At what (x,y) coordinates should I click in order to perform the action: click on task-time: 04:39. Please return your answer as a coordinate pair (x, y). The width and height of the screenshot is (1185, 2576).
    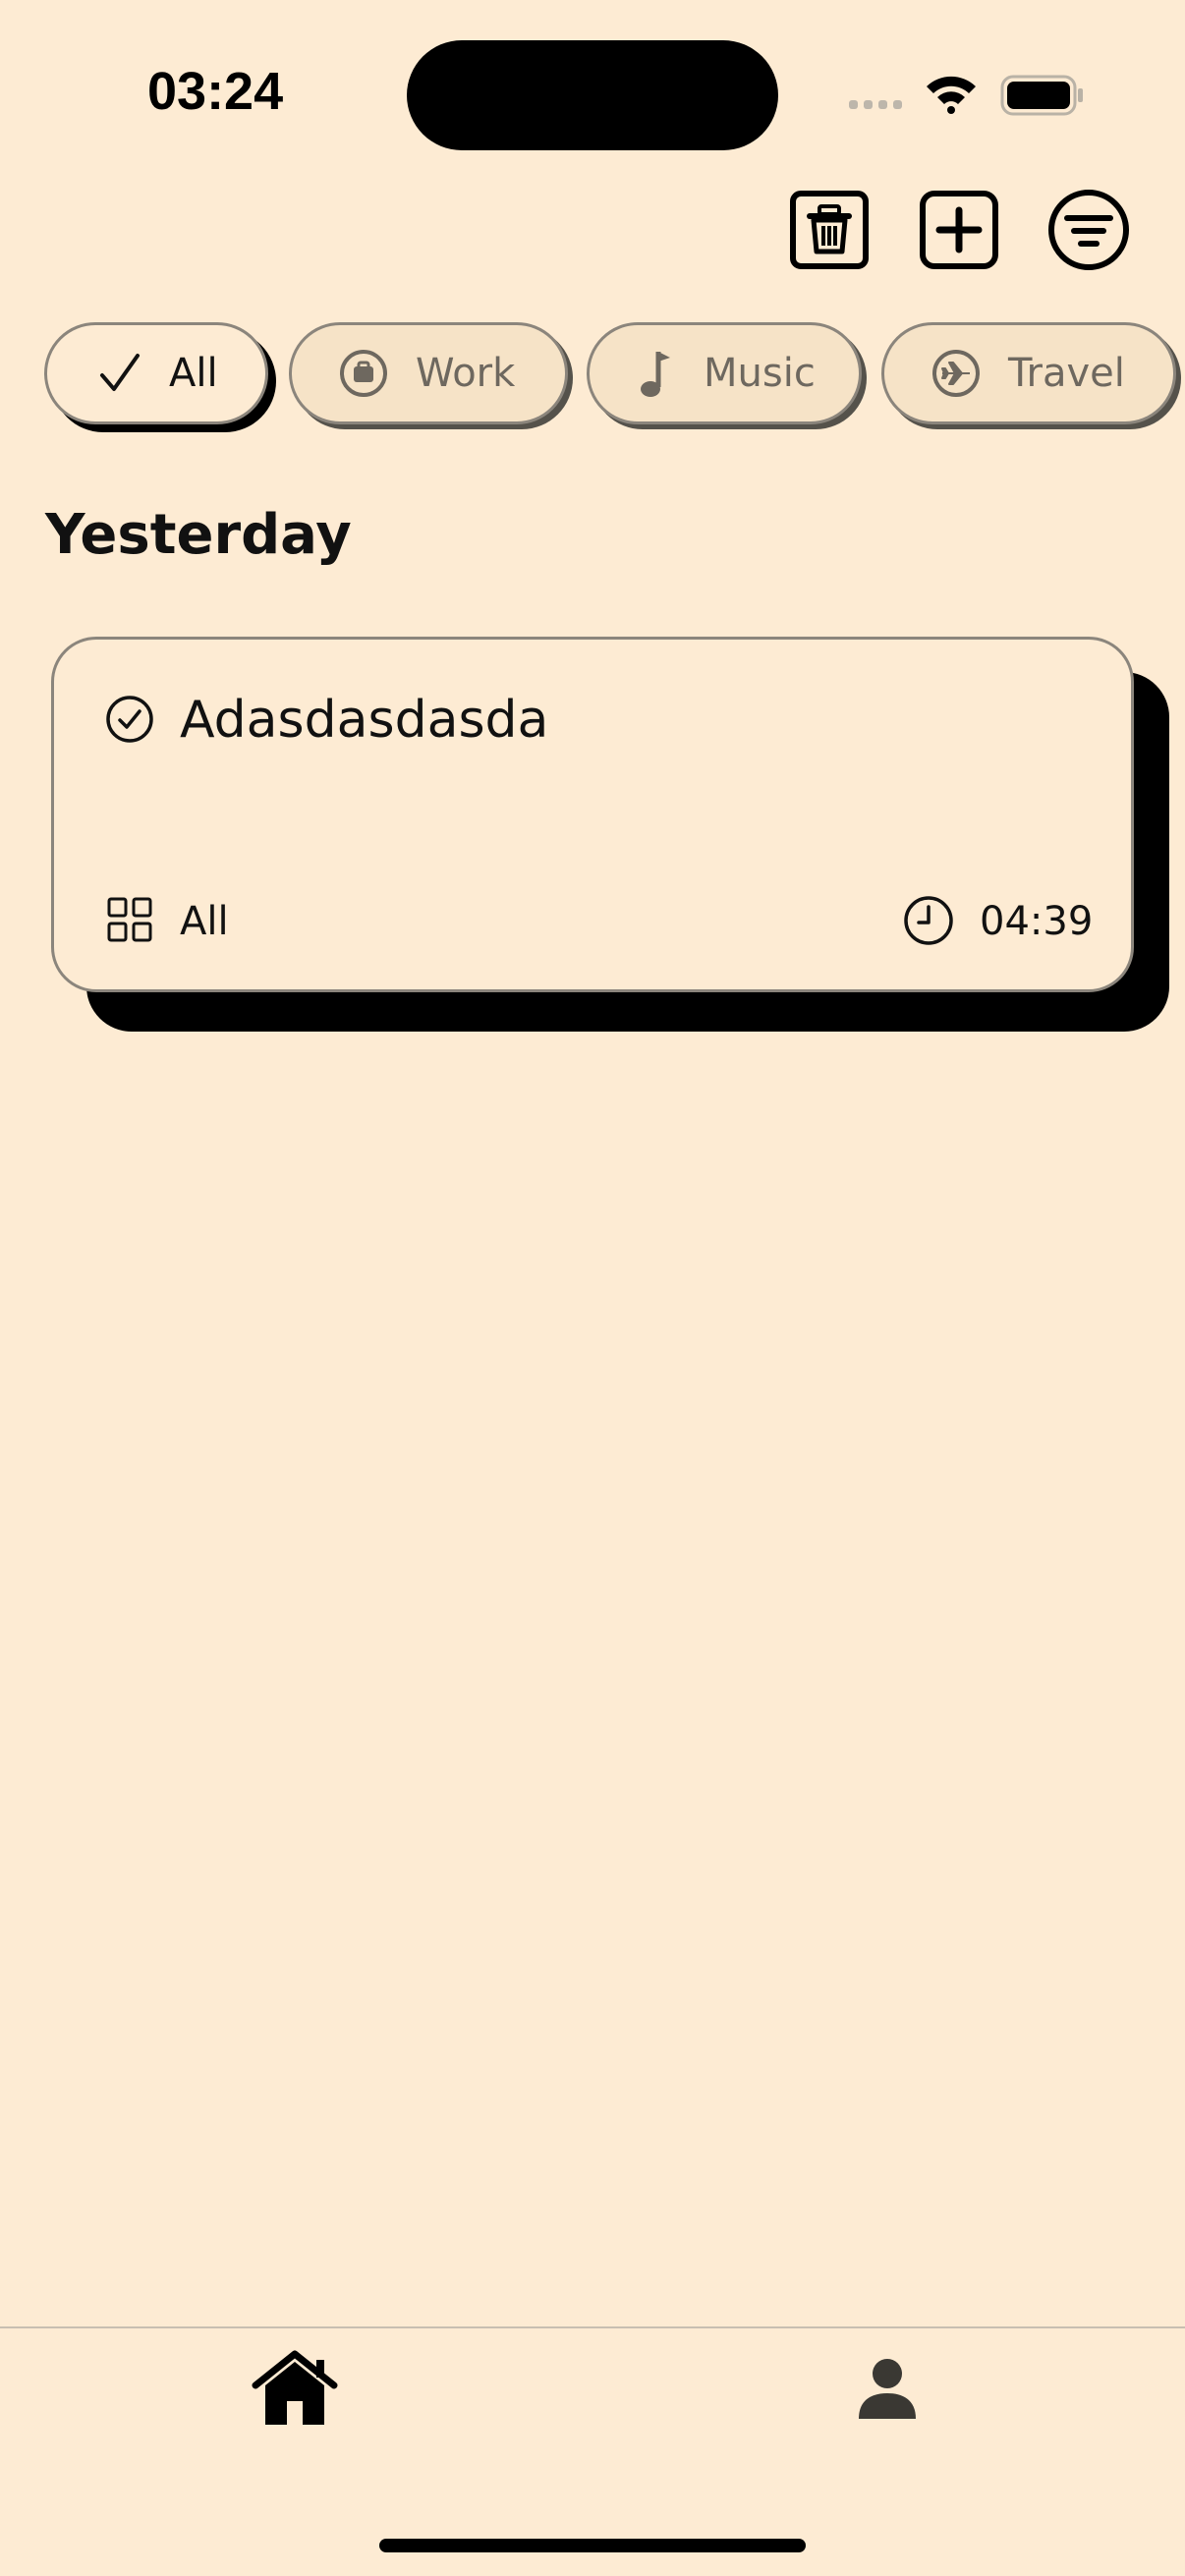
    Looking at the image, I should click on (1037, 921).